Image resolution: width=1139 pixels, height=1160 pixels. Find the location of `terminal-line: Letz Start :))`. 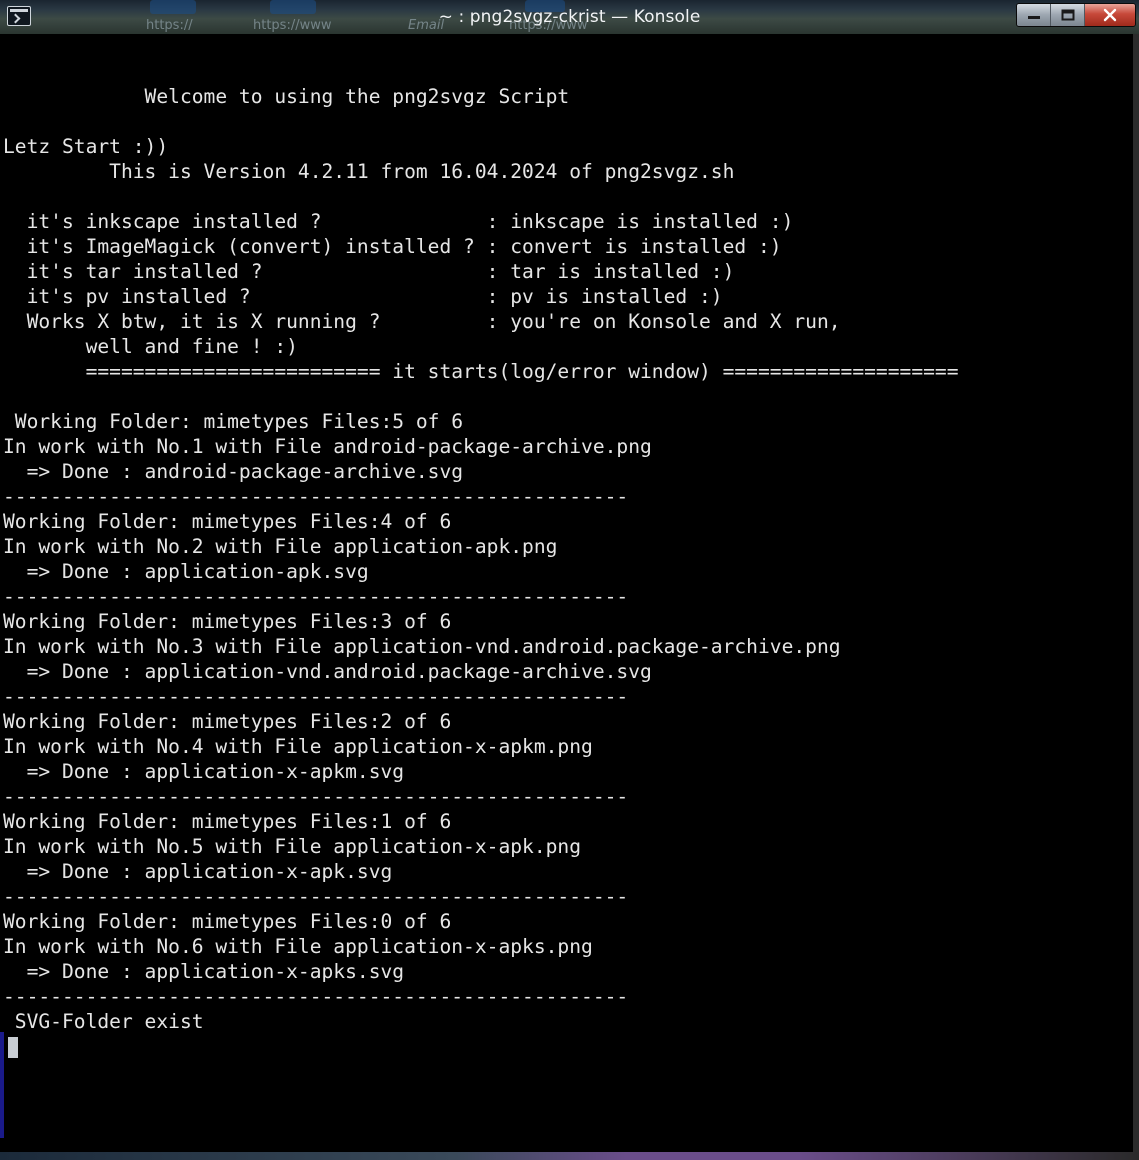

terminal-line: Letz Start :)) is located at coordinates (86, 146).